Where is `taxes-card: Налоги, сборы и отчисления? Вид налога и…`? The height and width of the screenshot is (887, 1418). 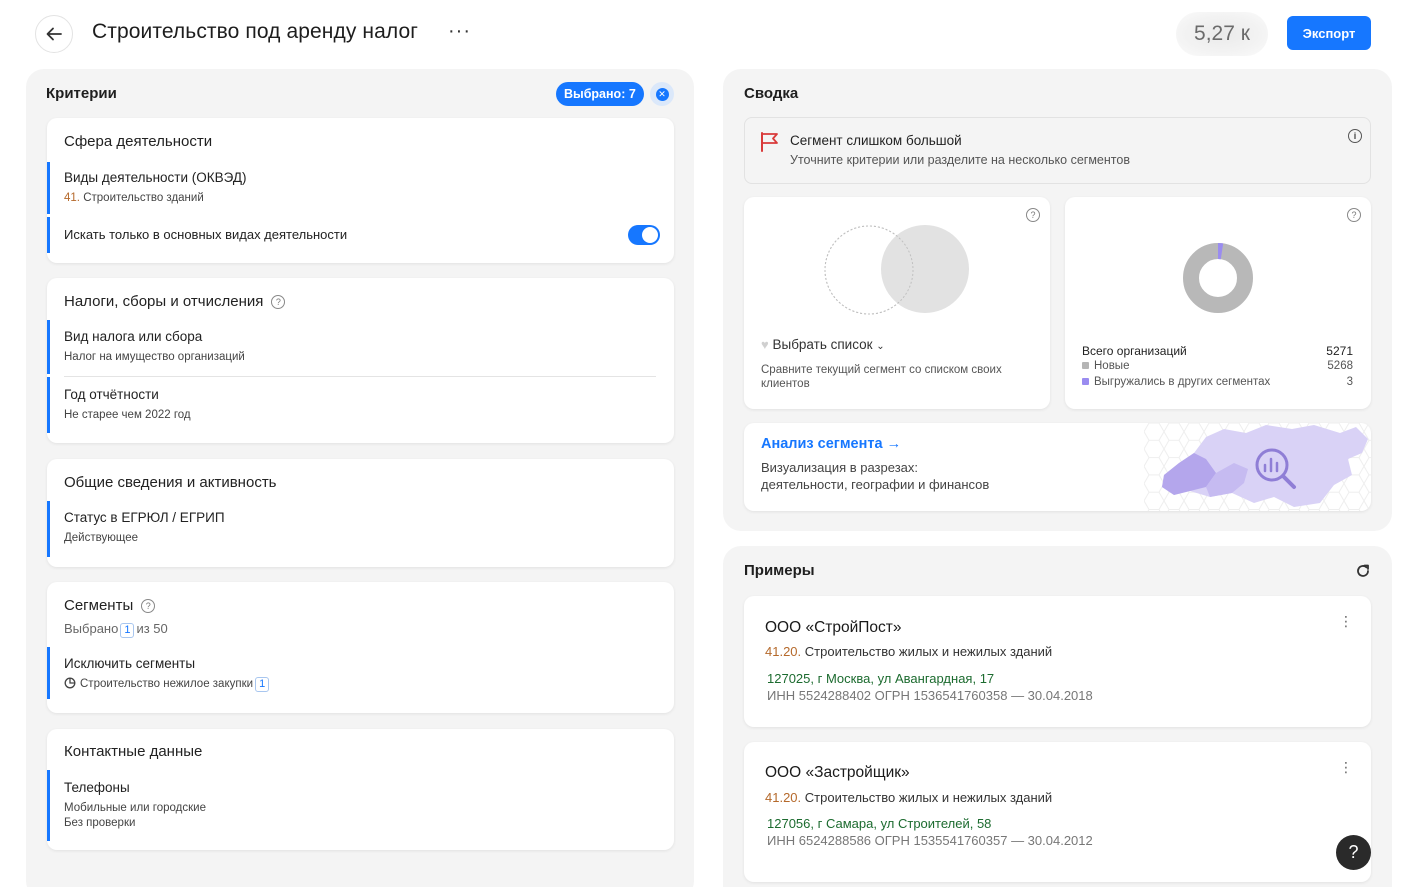
taxes-card: Налоги, сборы и отчисления? Вид налога и… is located at coordinates (360, 360).